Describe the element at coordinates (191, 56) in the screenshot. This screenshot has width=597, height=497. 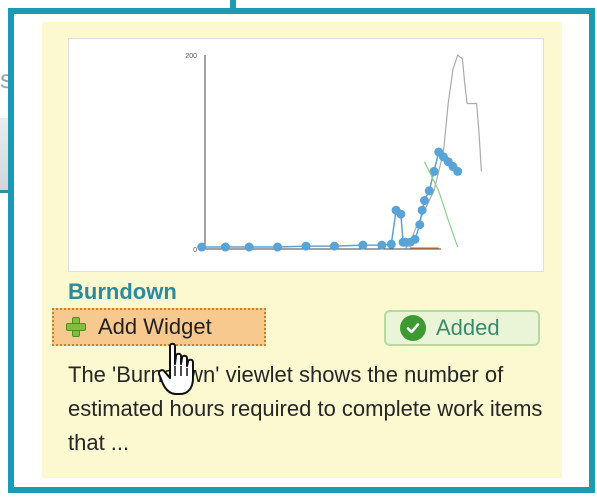
I see `y-tick-label: 200` at that location.